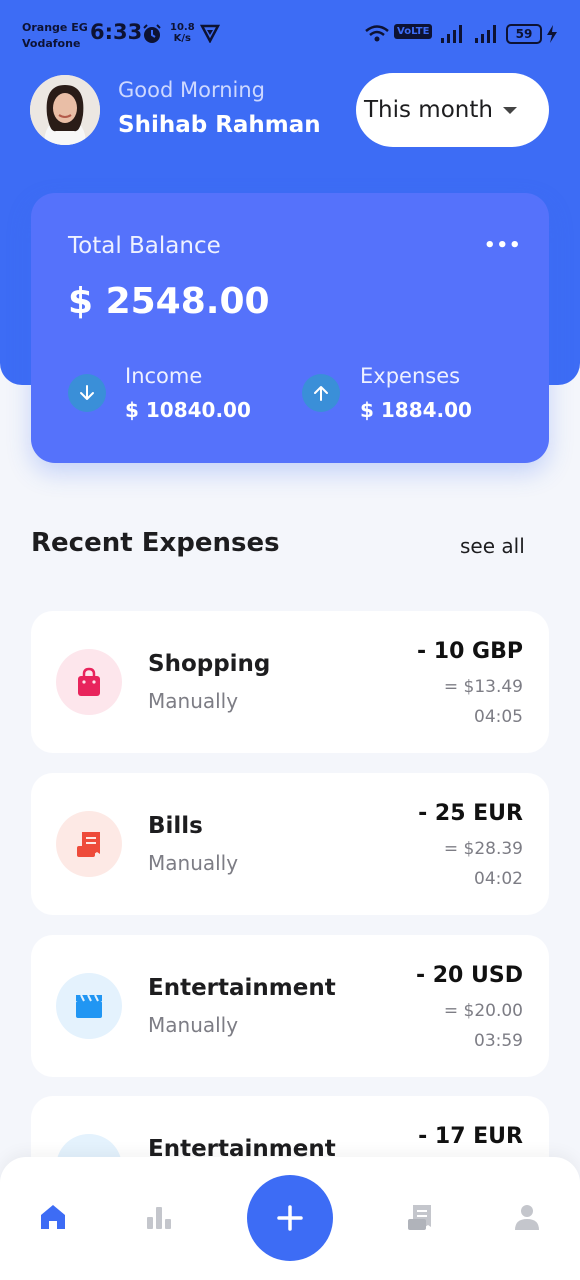 Image resolution: width=580 pixels, height=1280 pixels. What do you see at coordinates (55, 27) in the screenshot?
I see `carrier-1: Orange EG` at bounding box center [55, 27].